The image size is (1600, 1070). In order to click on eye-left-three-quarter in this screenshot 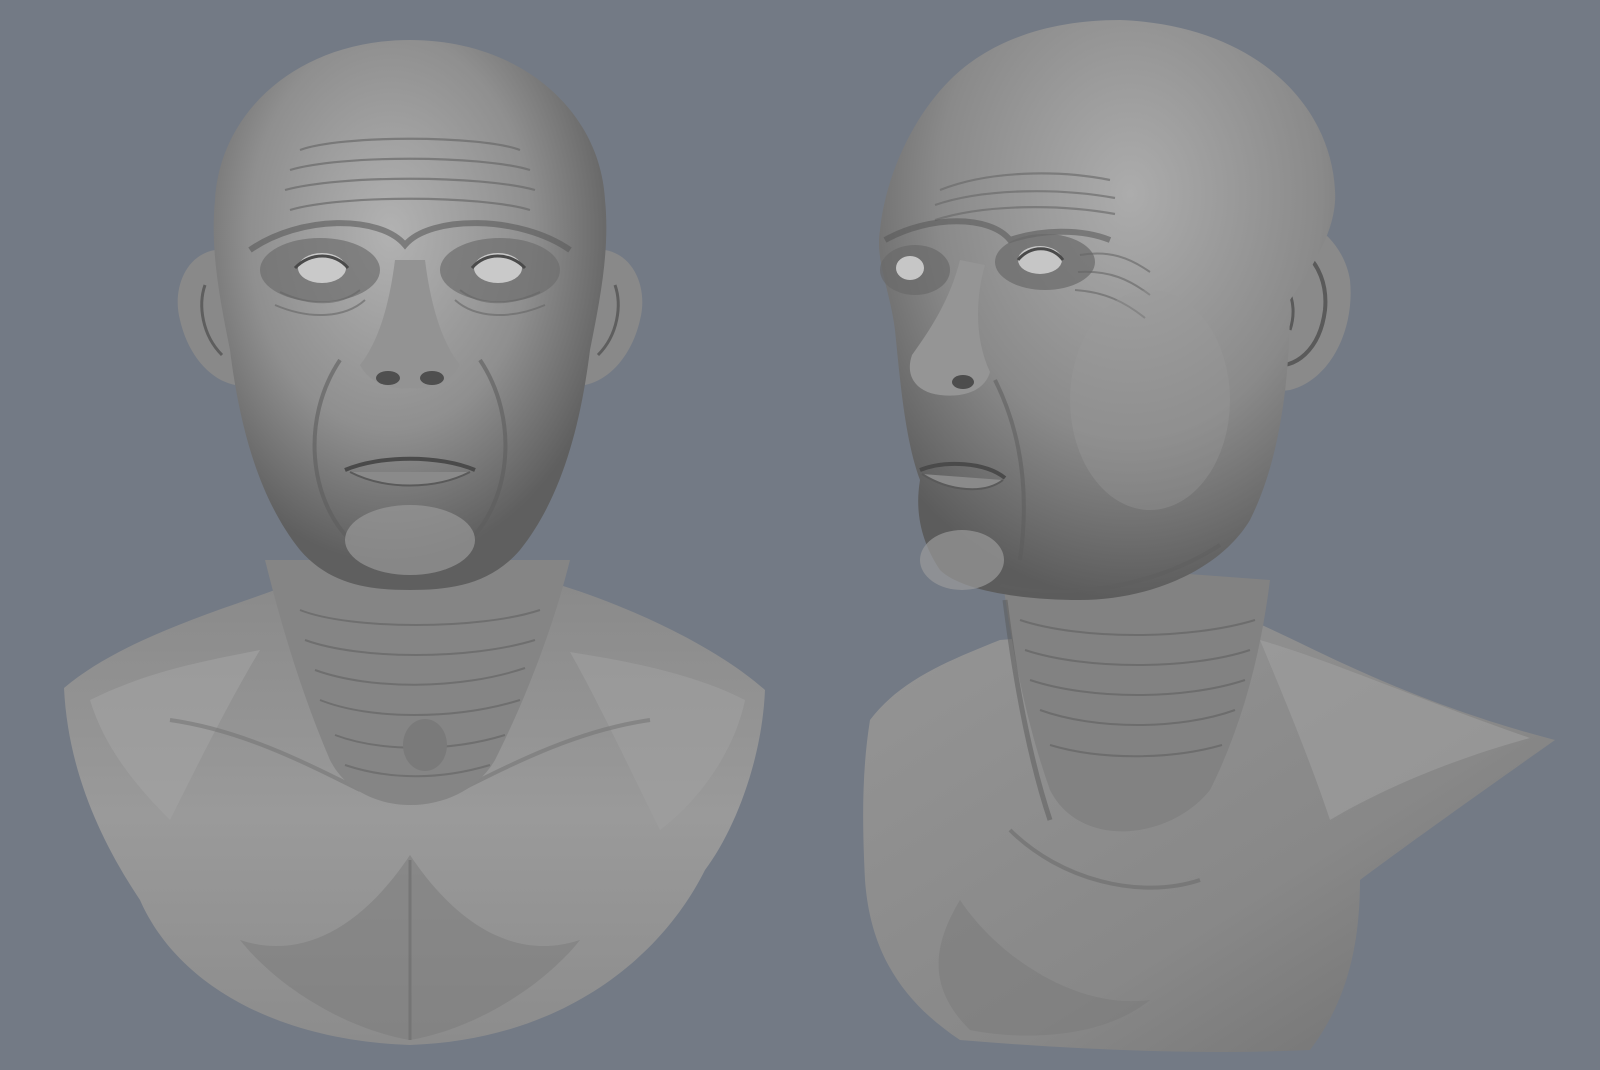, I will do `click(910, 268)`.